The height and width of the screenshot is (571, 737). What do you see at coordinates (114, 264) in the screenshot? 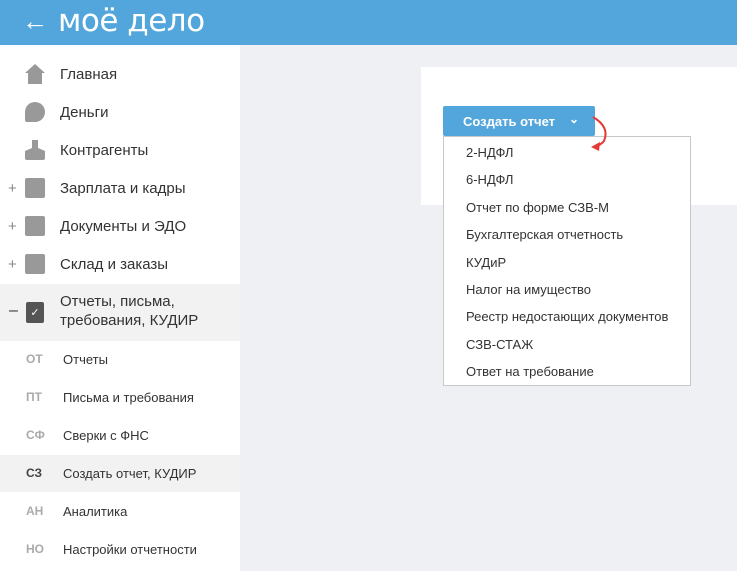
I see `sidebar-item-label: Склад и заказы` at bounding box center [114, 264].